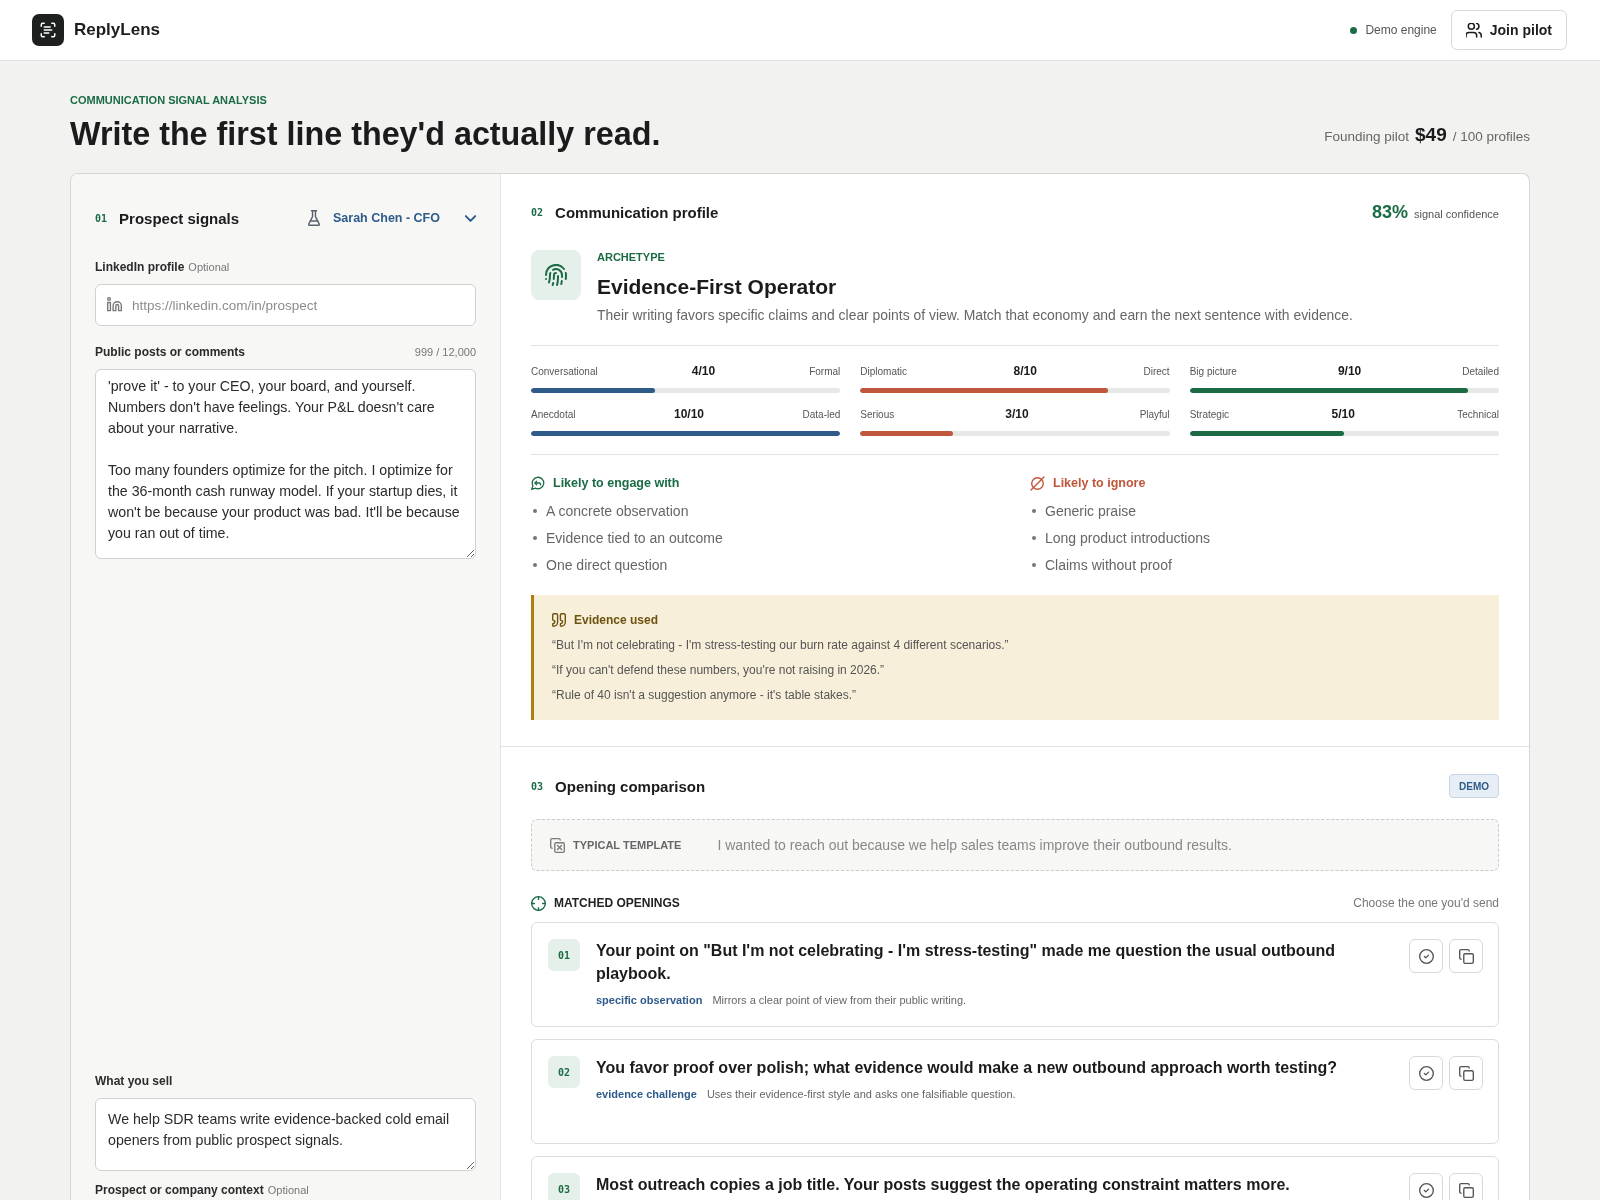 Image resolution: width=1600 pixels, height=1200 pixels. Describe the element at coordinates (883, 371) in the screenshot. I see `scale-left-label: Diplomatic` at that location.